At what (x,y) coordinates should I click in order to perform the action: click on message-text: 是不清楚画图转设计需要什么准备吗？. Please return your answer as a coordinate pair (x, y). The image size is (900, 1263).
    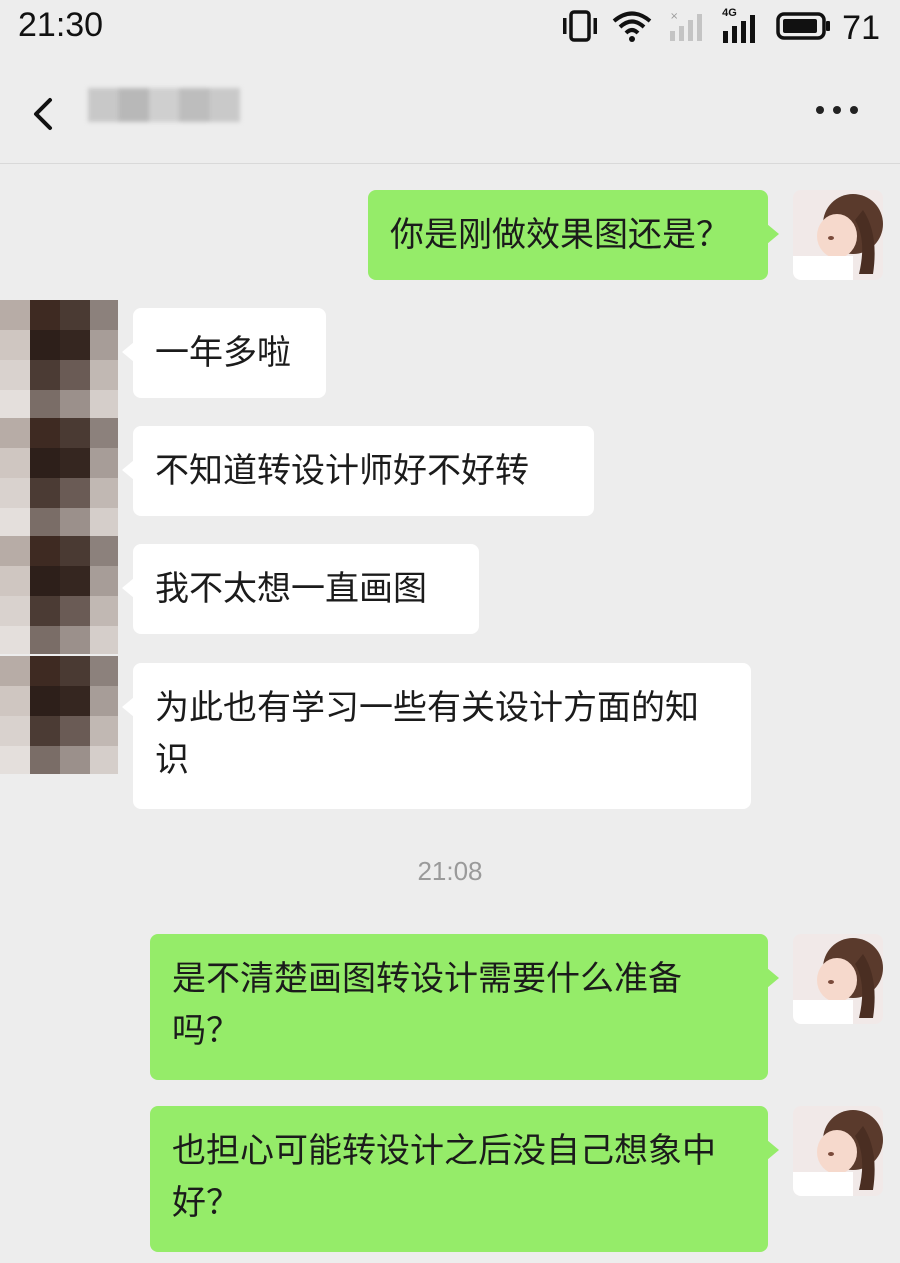
    Looking at the image, I should click on (427, 1005).